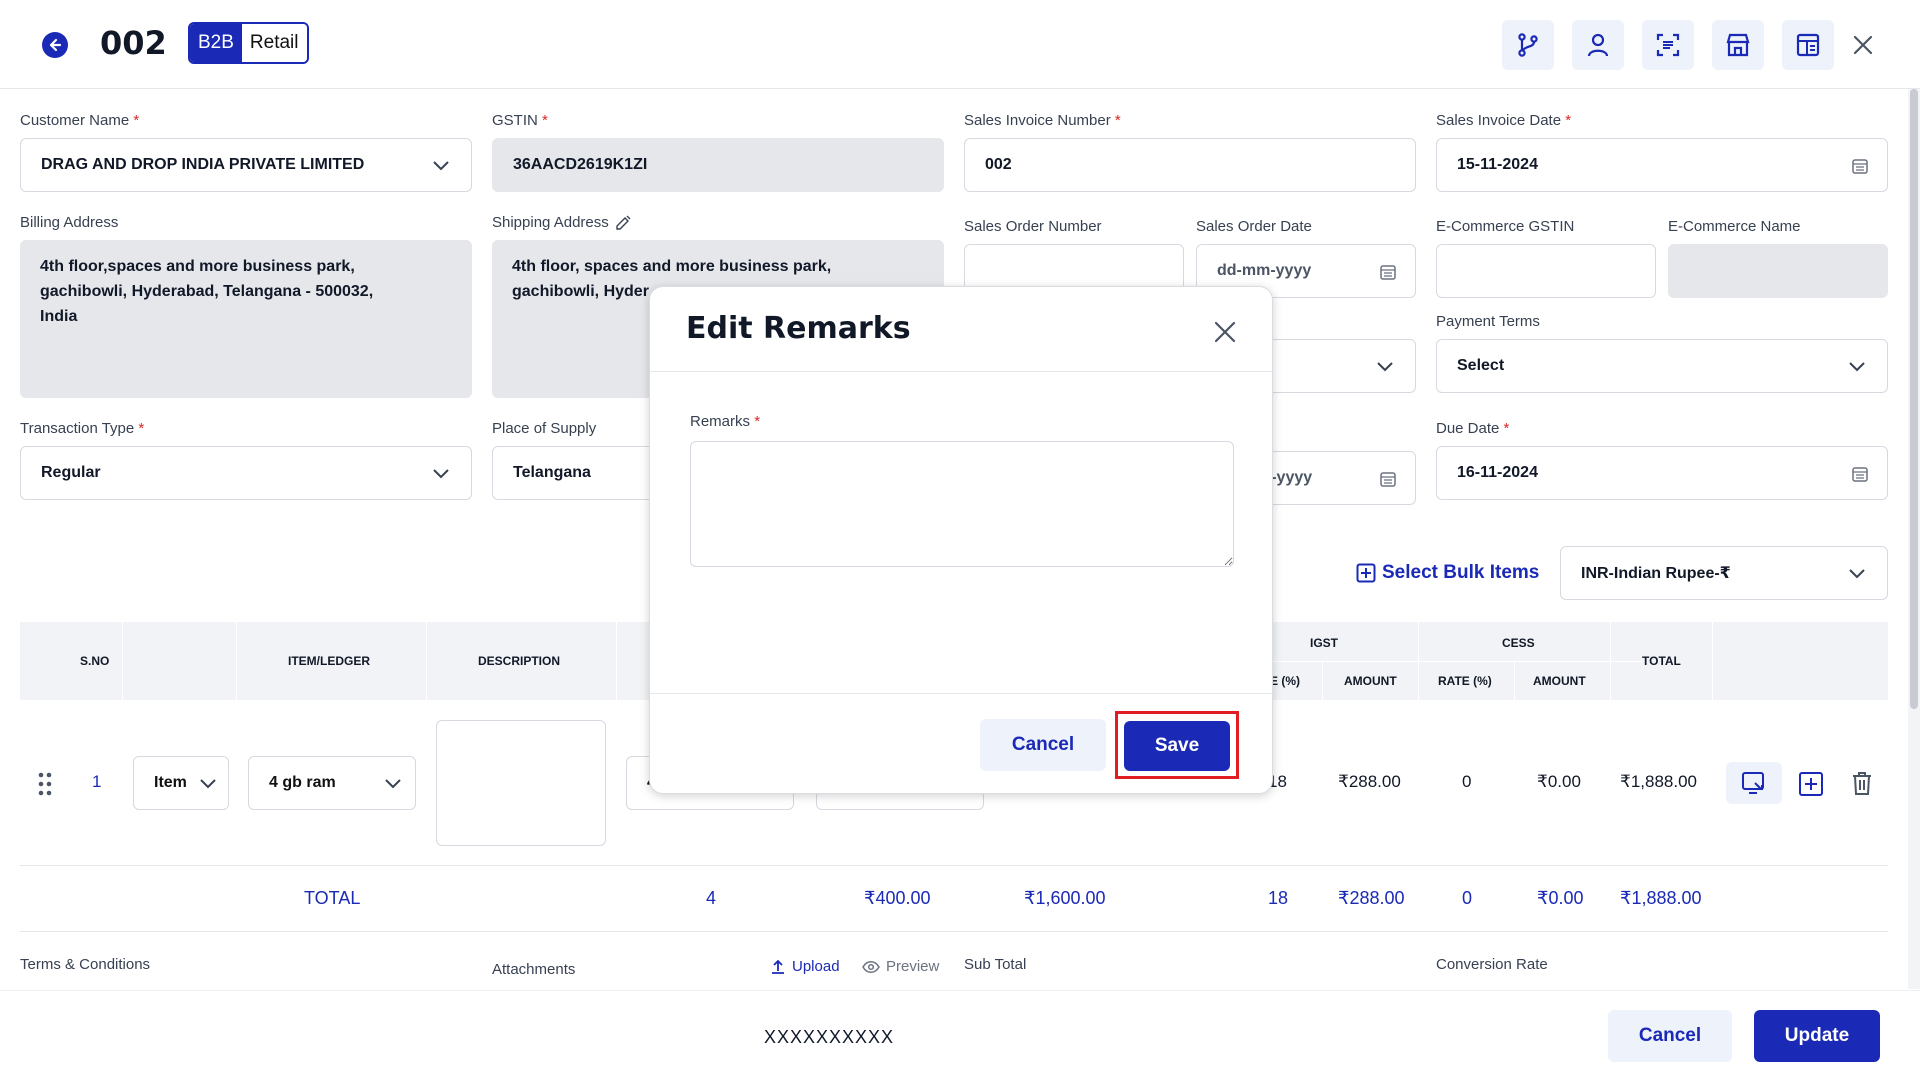 Image resolution: width=1920 pixels, height=1080 pixels. Describe the element at coordinates (69, 222) in the screenshot. I see `billing-address-label: Billing Address` at that location.